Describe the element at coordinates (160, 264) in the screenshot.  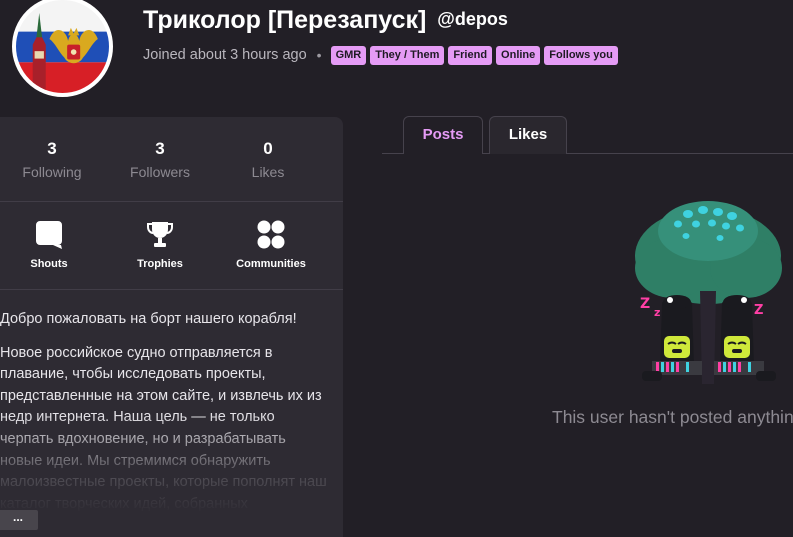
I see `nav-trophies-label: Trophies` at that location.